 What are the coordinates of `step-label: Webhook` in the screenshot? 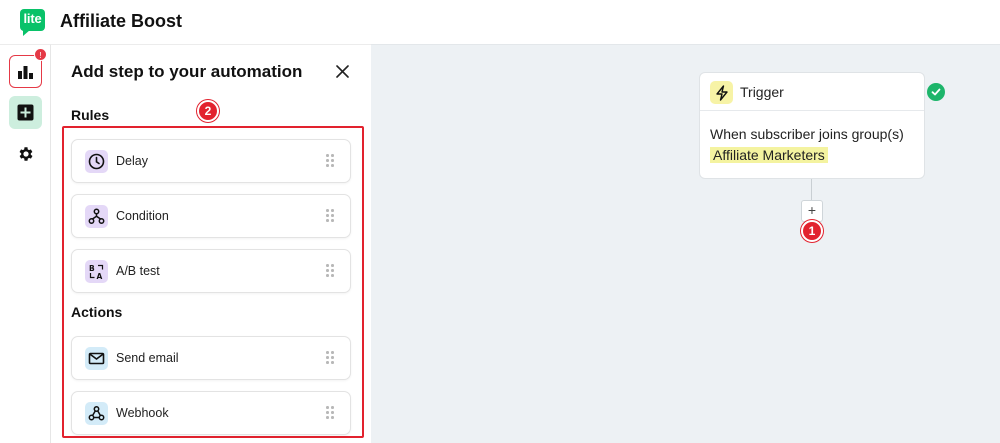 It's located at (142, 413).